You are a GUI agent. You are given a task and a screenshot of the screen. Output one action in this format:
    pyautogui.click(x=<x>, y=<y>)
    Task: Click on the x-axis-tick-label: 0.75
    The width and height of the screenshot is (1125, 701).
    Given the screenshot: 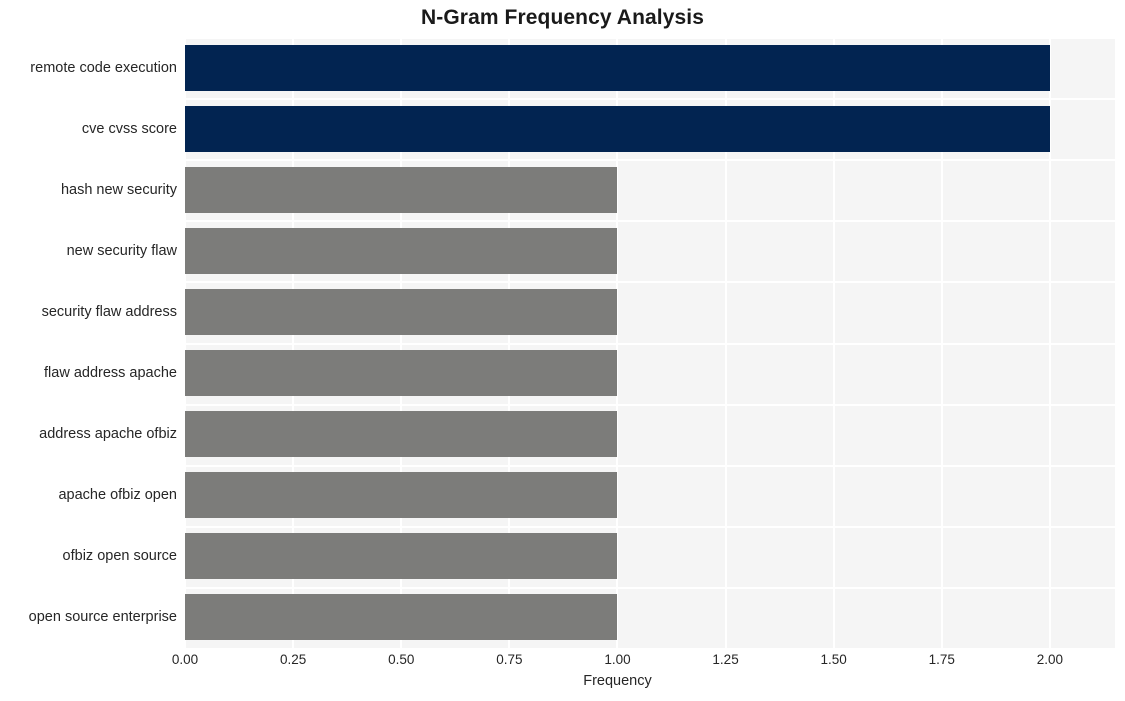 What is the action you would take?
    pyautogui.click(x=509, y=659)
    